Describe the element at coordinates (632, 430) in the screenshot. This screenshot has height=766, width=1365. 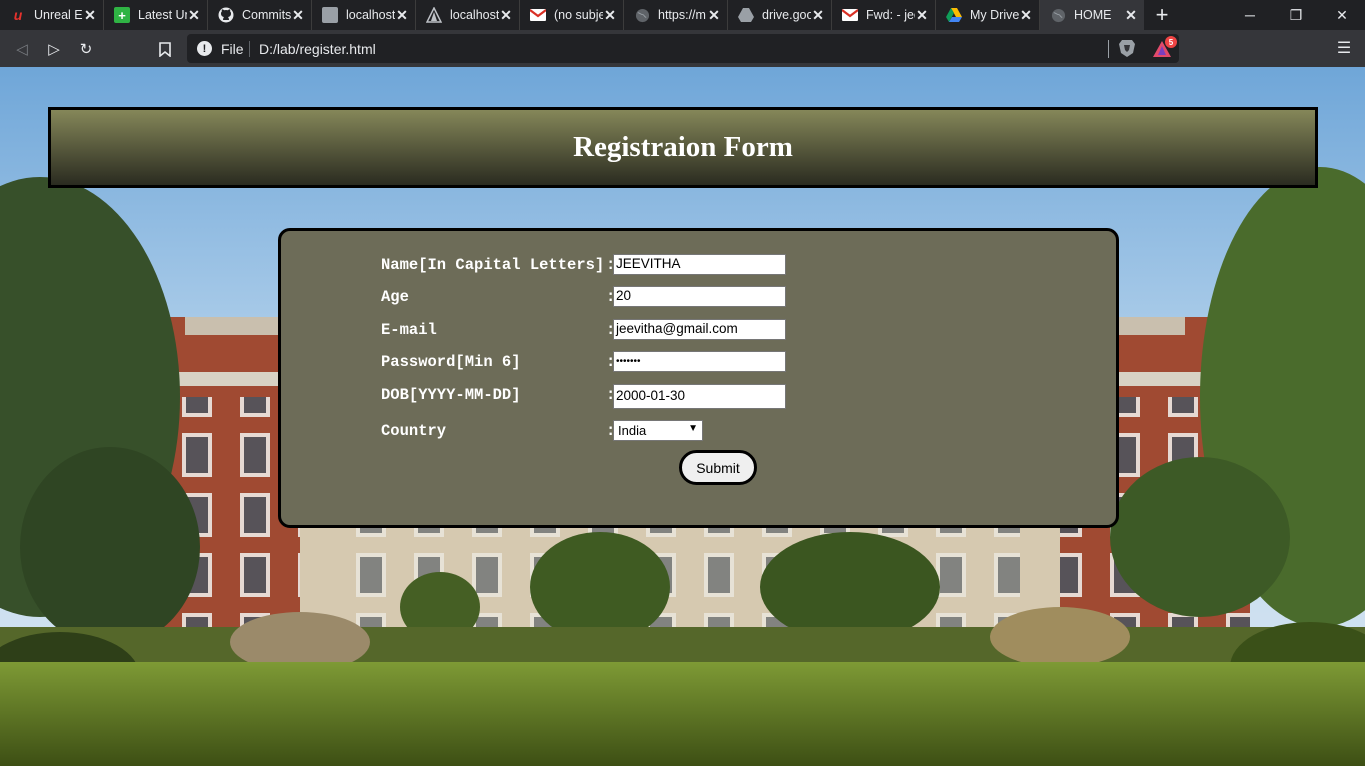
I see `country-selected-value: India` at that location.